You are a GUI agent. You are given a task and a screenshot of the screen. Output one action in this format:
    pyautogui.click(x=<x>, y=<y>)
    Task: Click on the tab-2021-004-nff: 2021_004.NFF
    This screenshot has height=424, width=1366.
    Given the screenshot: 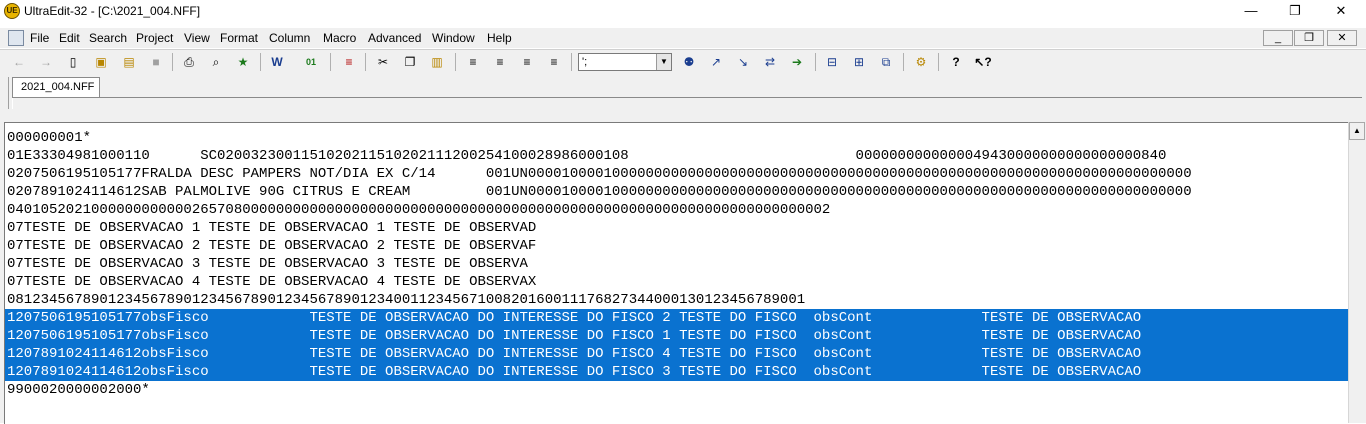 What is the action you would take?
    pyautogui.click(x=56, y=87)
    